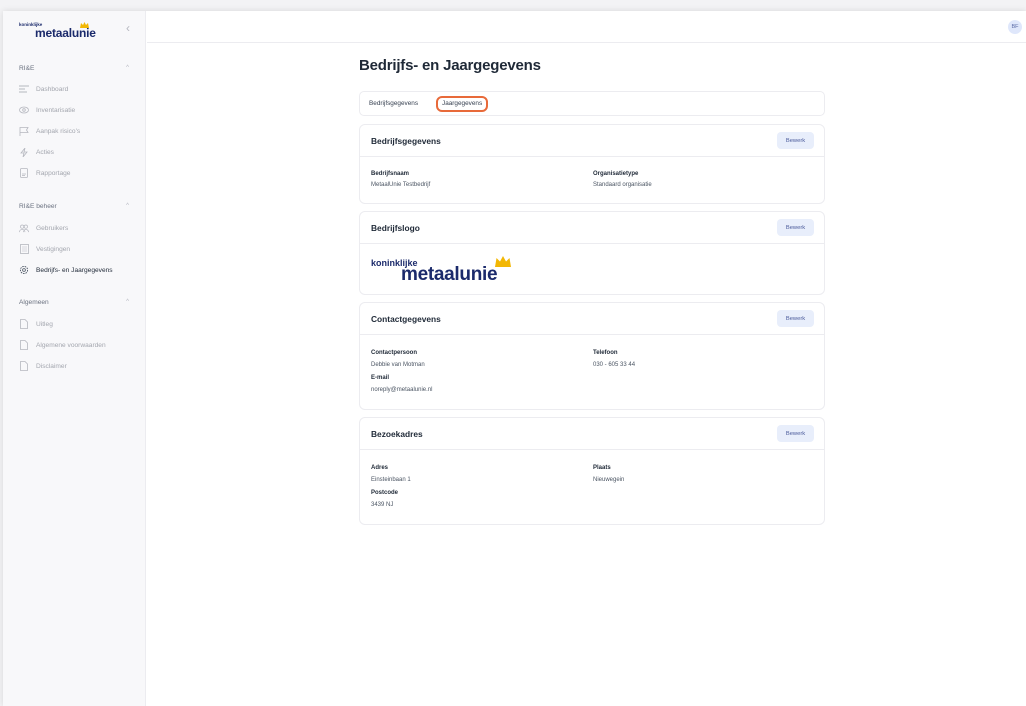 The width and height of the screenshot is (1026, 706). What do you see at coordinates (394, 353) in the screenshot?
I see `field-label-contactpersoon: Contactpersoon` at bounding box center [394, 353].